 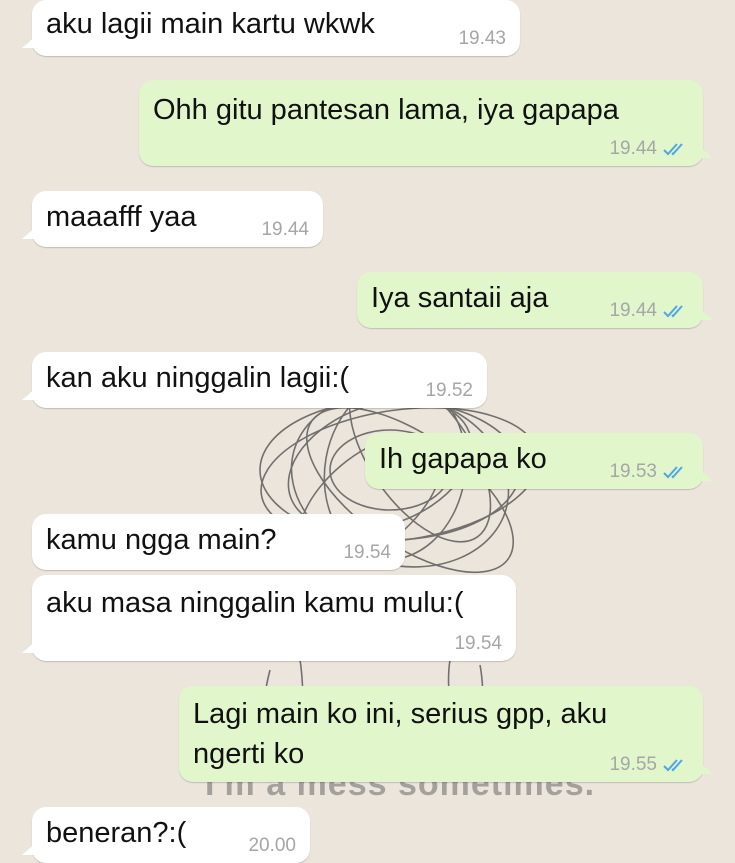 I want to click on message-bubble-outgoing: Ohh gitu pantesan lama, iya gapapa 19.44, so click(x=426, y=123).